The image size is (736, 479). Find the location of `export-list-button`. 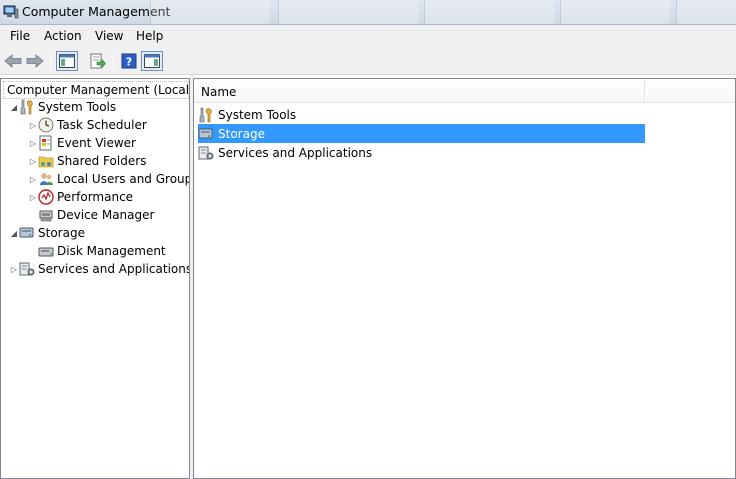

export-list-button is located at coordinates (98, 61).